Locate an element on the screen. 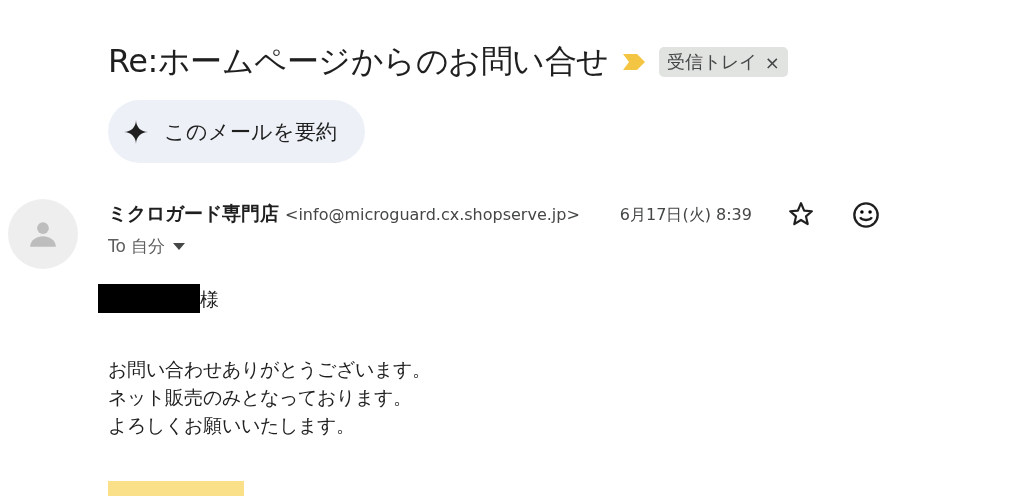 This screenshot has width=1024, height=496. summarize-button: このメールを要約 is located at coordinates (236, 131).